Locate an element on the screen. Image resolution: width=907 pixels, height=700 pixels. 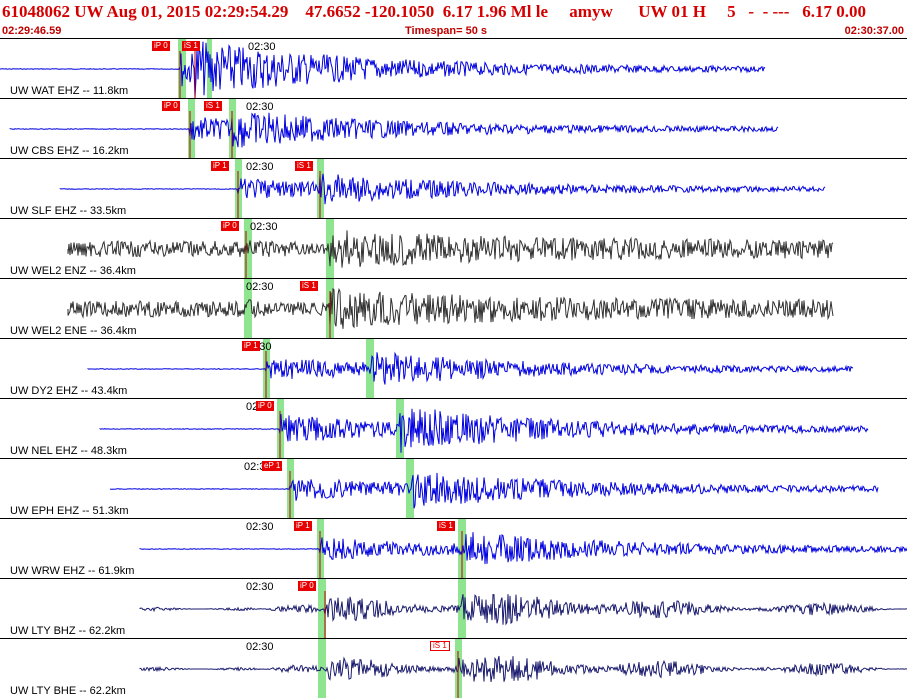
station-label: UW LTY BHZ -- 62.2km is located at coordinates (68, 631).